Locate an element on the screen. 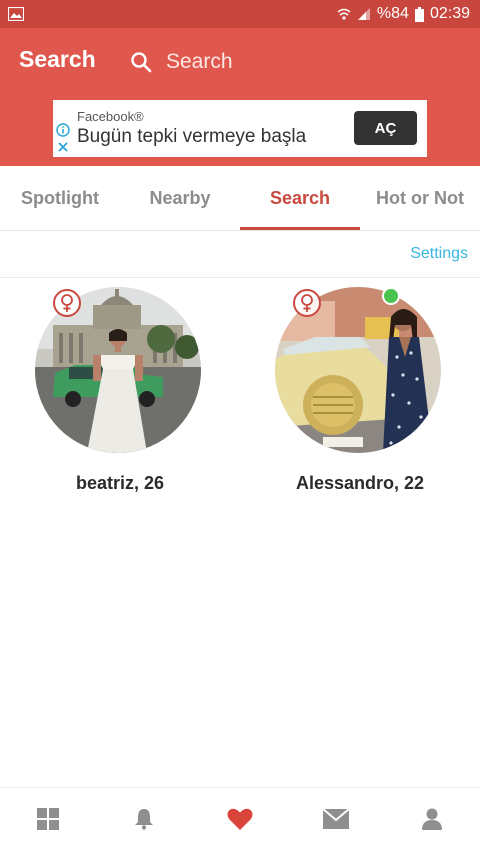  wifi-icon is located at coordinates (344, 14).